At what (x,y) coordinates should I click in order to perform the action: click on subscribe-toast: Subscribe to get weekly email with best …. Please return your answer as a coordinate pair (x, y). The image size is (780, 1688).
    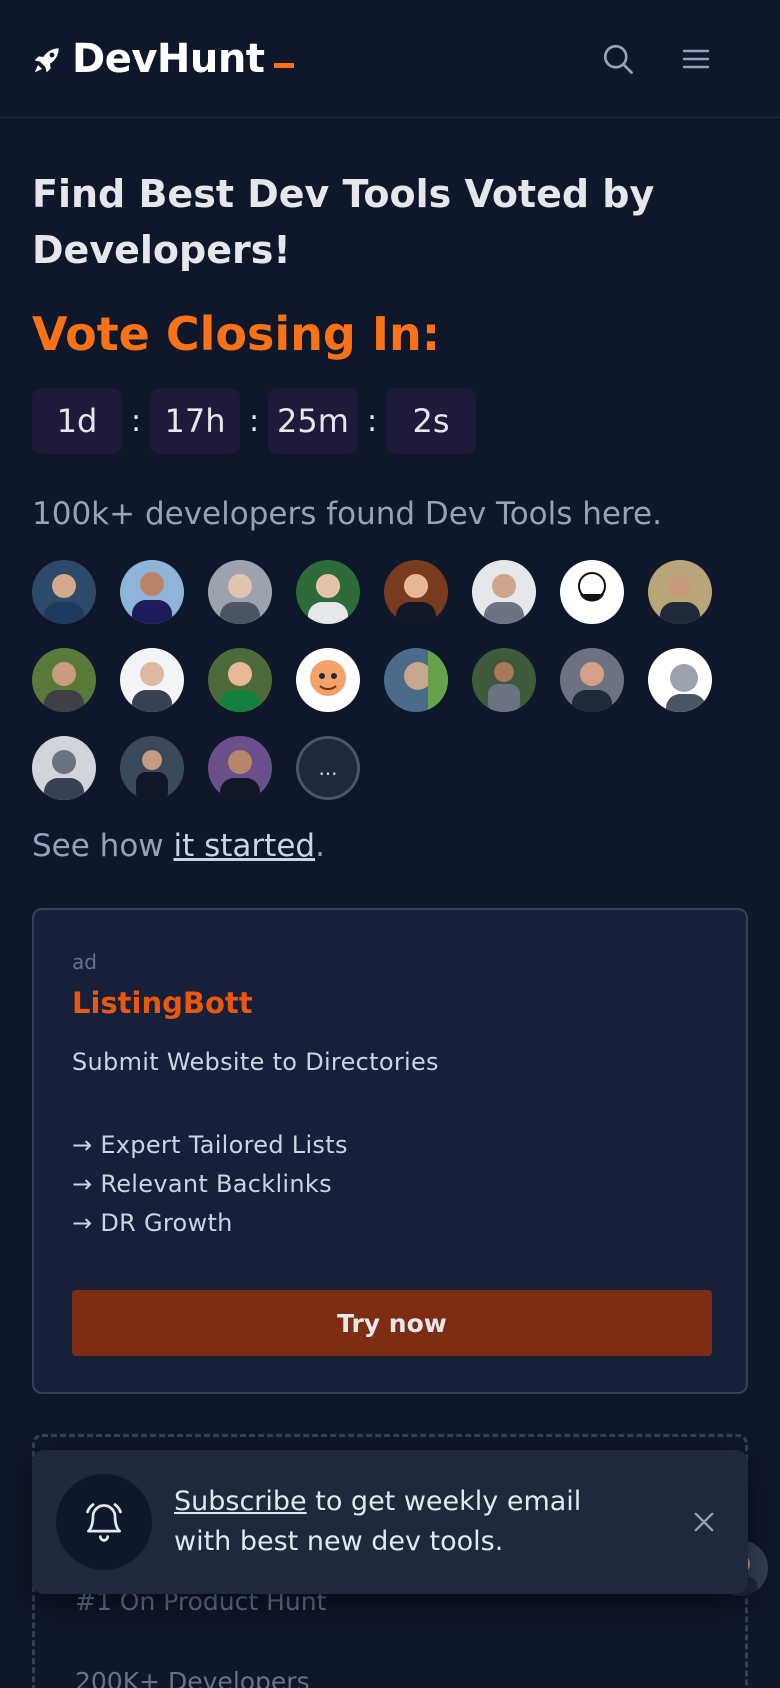
    Looking at the image, I should click on (390, 1522).